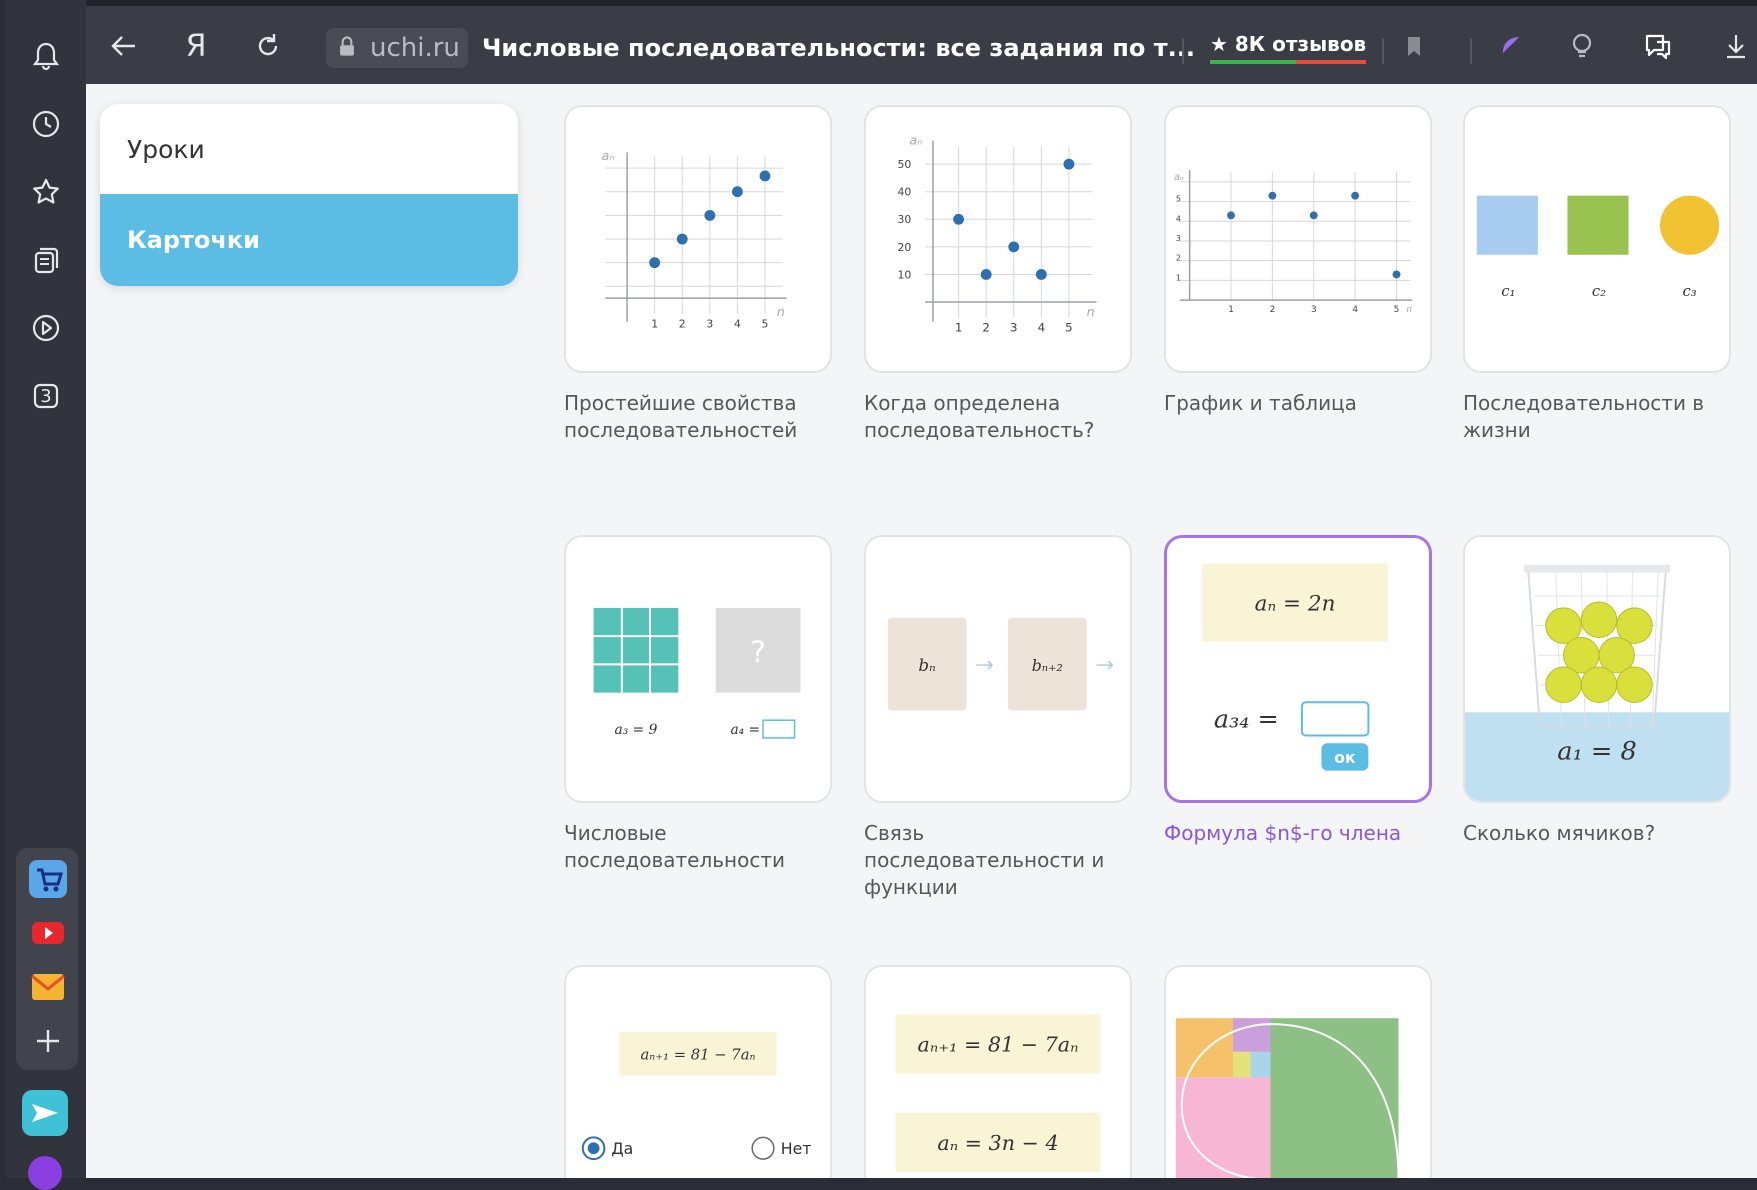 Image resolution: width=1757 pixels, height=1190 pixels. Describe the element at coordinates (45, 1173) in the screenshot. I see `alice-app-icon` at that location.